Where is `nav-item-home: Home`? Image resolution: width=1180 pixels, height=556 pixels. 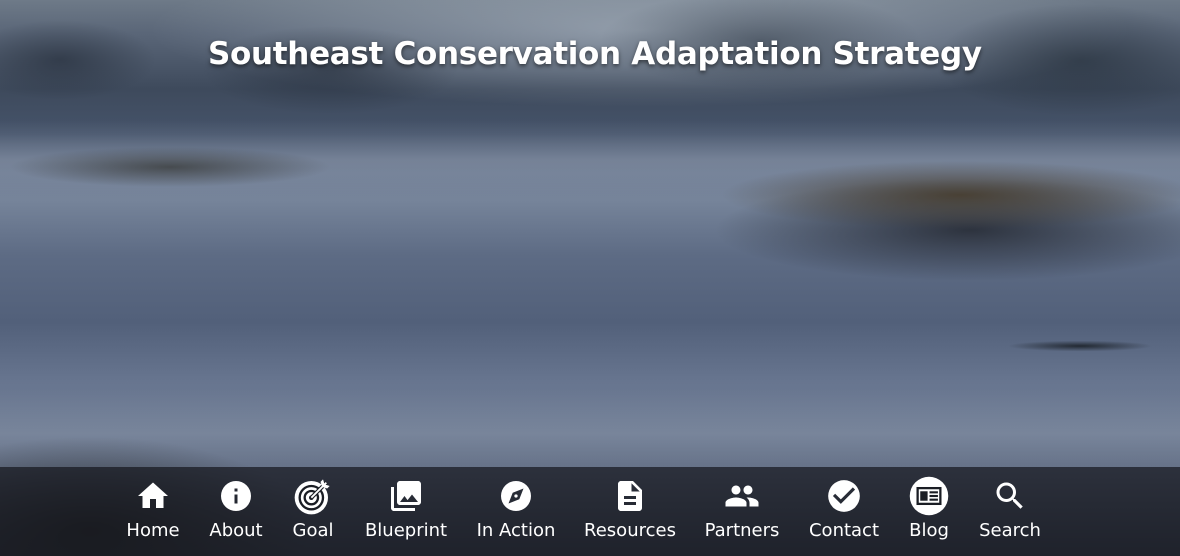 nav-item-home: Home is located at coordinates (153, 511).